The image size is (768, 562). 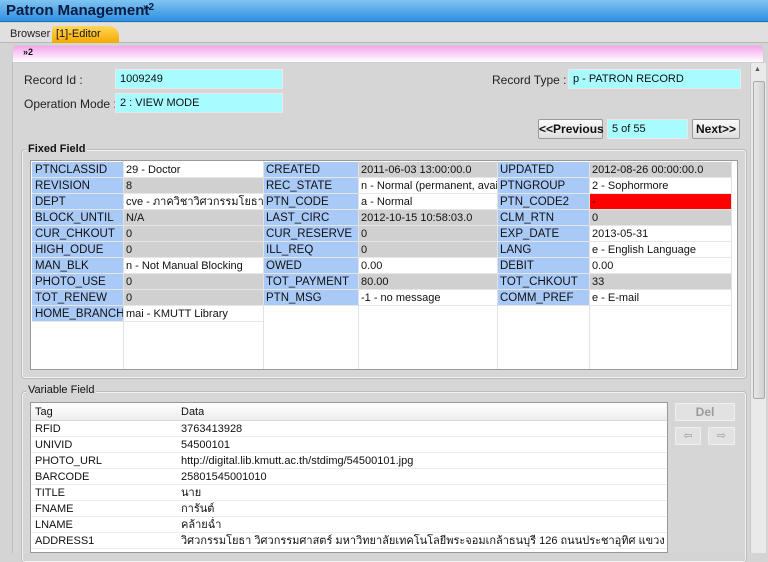 I want to click on field-label: UPDATED, so click(x=543, y=170).